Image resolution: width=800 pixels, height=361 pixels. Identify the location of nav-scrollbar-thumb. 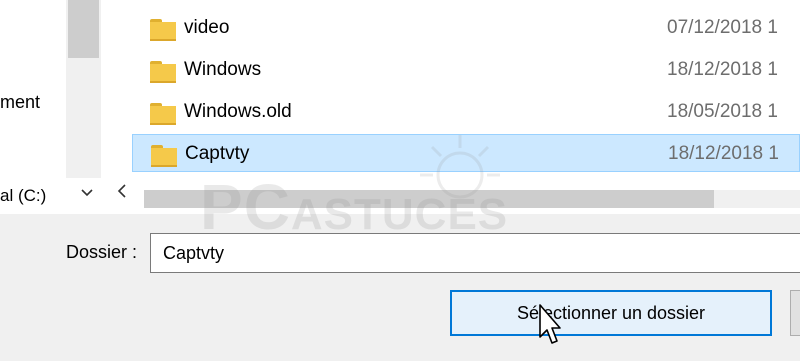
(83, 29).